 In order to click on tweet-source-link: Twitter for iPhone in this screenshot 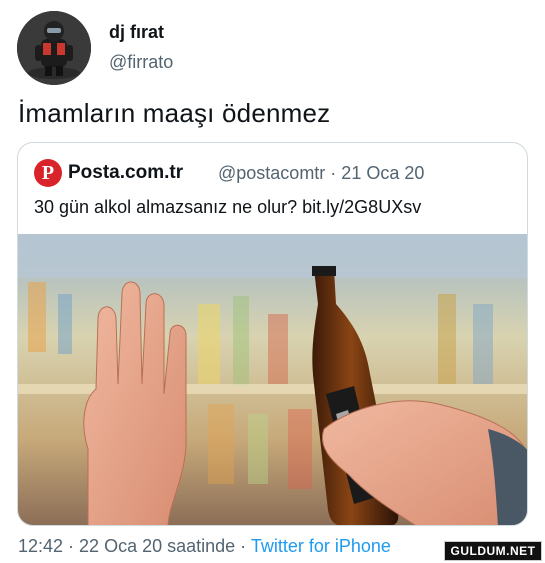, I will do `click(321, 546)`.